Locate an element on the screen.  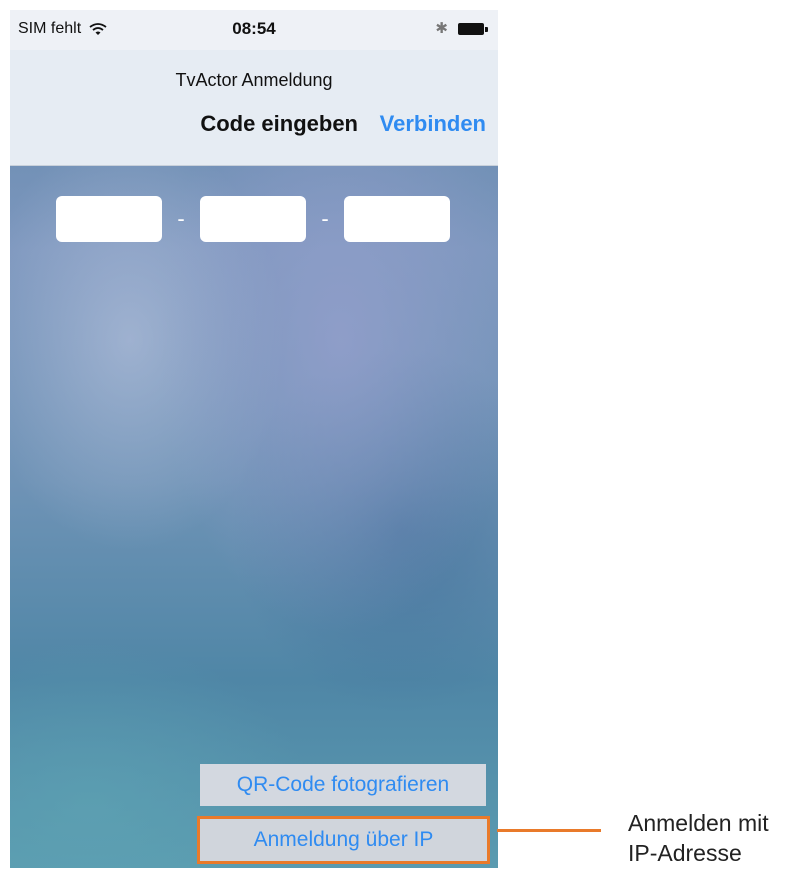
status-time: 08:54 is located at coordinates (254, 28).